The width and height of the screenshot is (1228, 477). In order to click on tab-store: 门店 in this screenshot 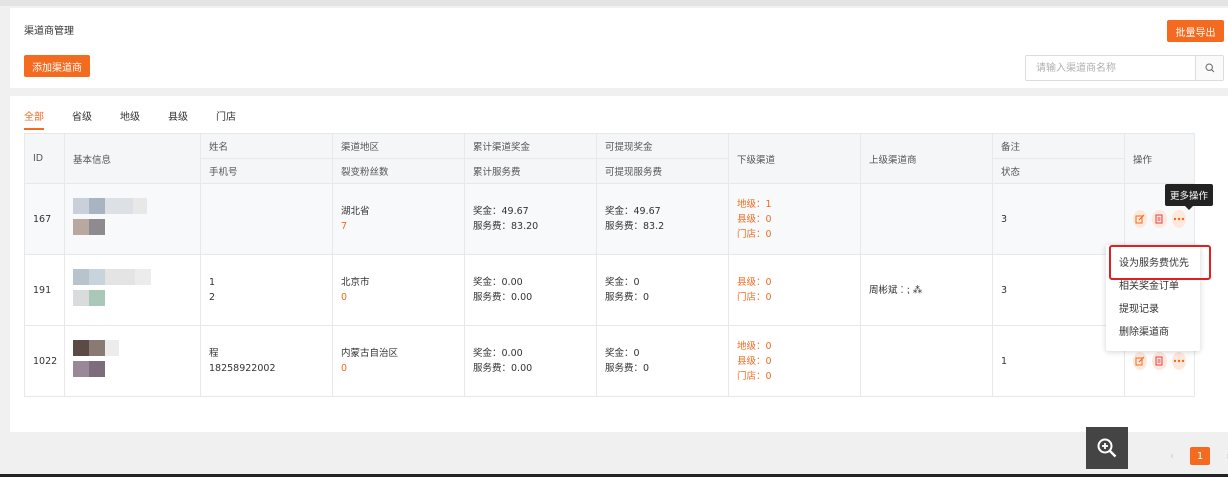, I will do `click(226, 119)`.